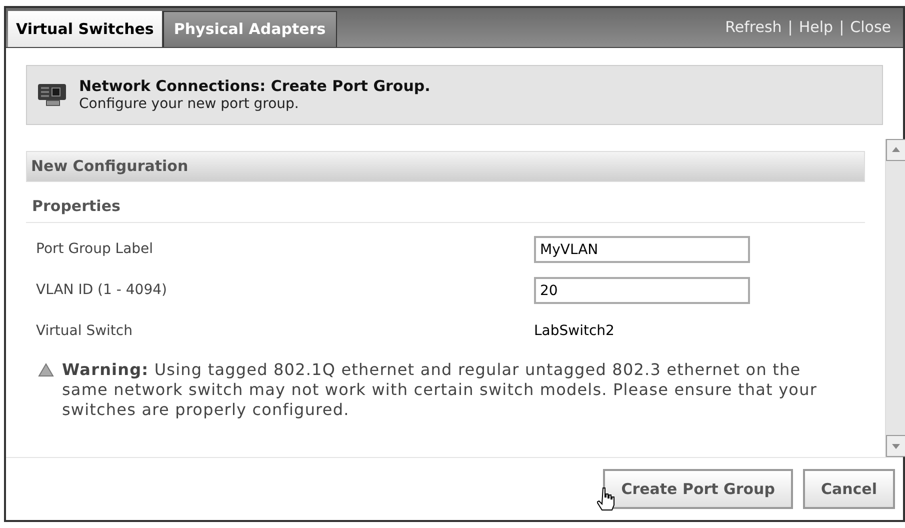  Describe the element at coordinates (76, 206) in the screenshot. I see `subsection-title: Properties` at that location.